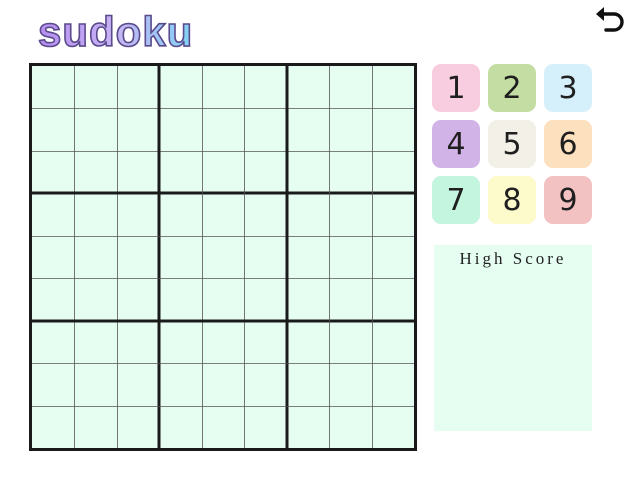 This screenshot has width=640, height=480. I want to click on number-button-9: 9, so click(568, 200).